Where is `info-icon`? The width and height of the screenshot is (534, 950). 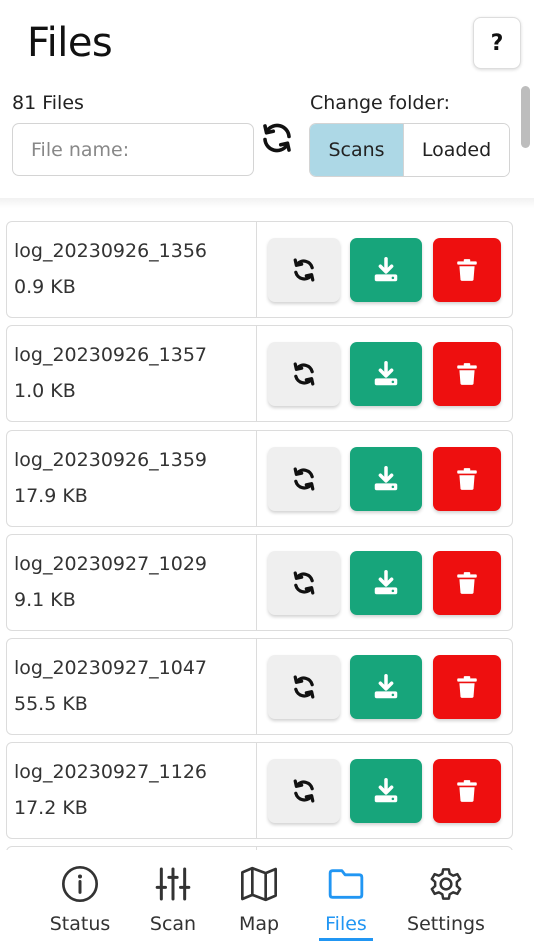
info-icon is located at coordinates (80, 884).